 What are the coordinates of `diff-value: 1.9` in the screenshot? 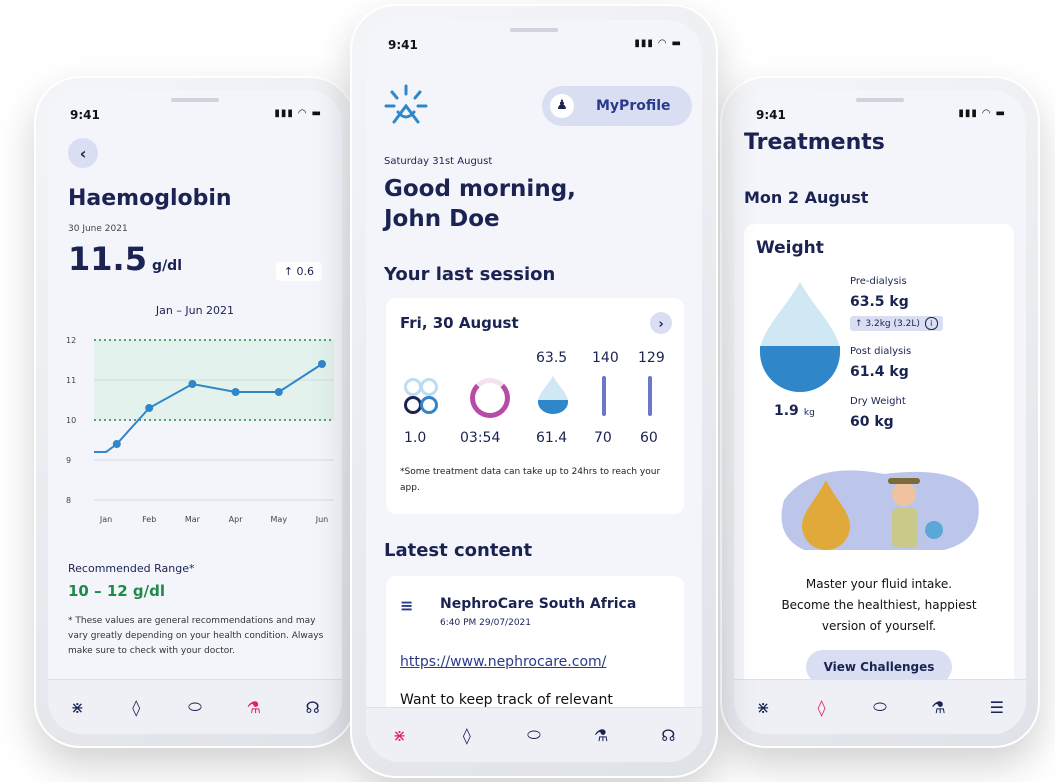 It's located at (786, 411).